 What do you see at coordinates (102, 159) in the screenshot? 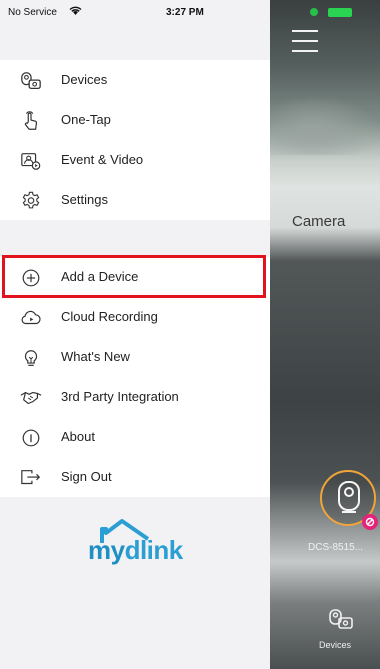
I see `menu-item-label: Event & Video` at bounding box center [102, 159].